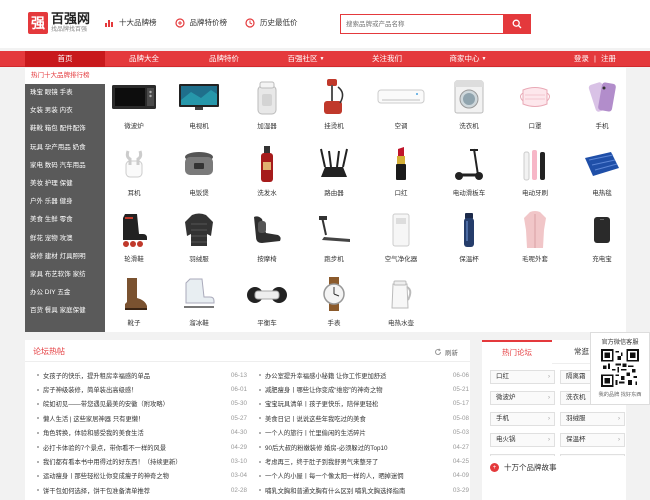 Image resolution: width=650 pixels, height=500 pixels. I want to click on product-item: 电热毯, so click(602, 169).